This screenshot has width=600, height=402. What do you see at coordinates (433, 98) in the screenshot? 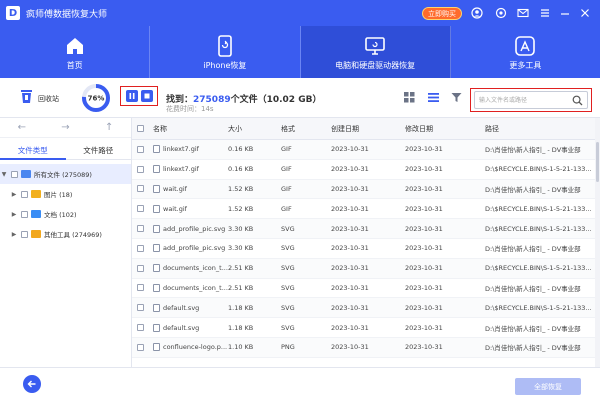
I see `list-view-icon` at bounding box center [433, 98].